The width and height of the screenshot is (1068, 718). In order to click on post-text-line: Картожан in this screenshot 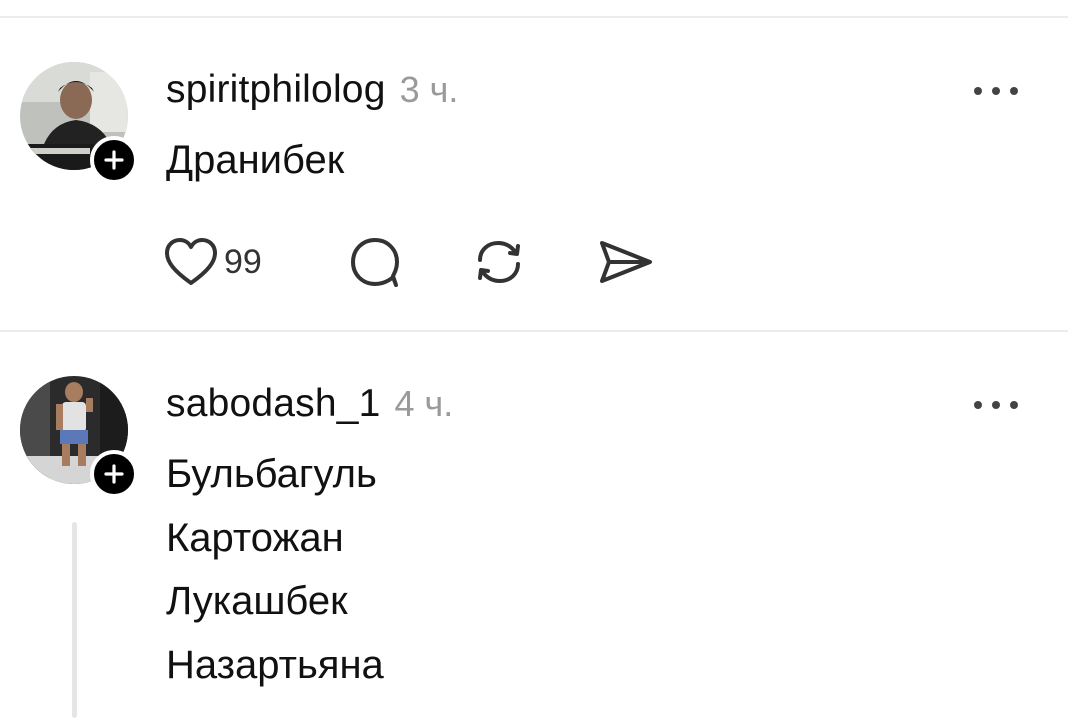, I will do `click(255, 538)`.